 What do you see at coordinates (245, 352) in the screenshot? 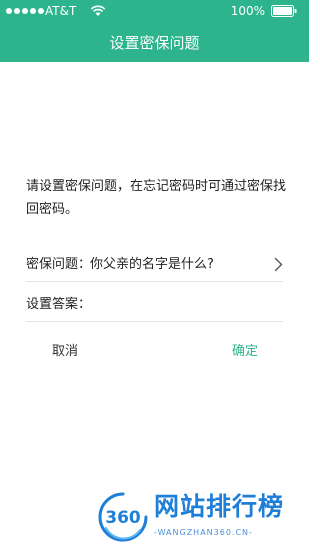
I see `confirm-button: 确定` at bounding box center [245, 352].